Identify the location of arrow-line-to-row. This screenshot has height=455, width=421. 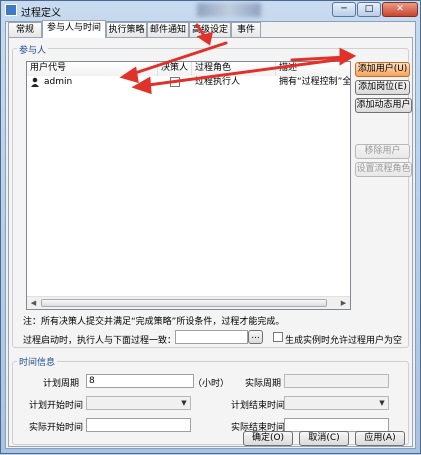
(242, 72).